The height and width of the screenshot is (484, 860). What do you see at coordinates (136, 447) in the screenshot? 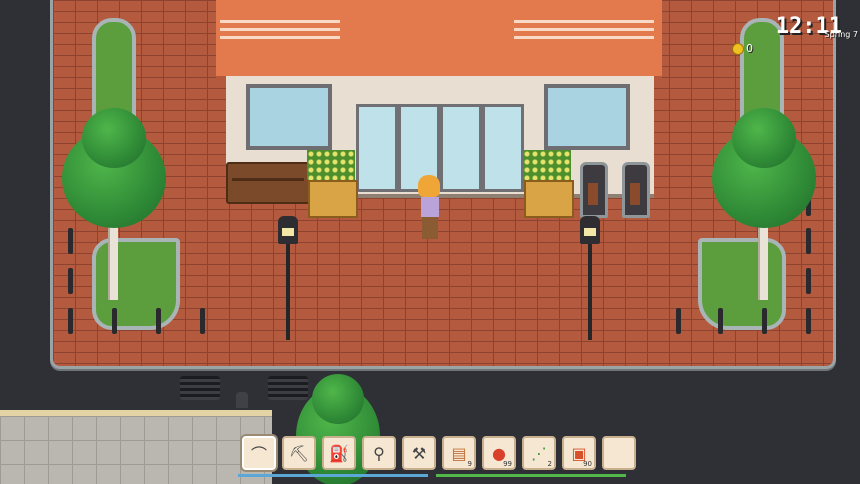
I see `lower-building-roof` at bounding box center [136, 447].